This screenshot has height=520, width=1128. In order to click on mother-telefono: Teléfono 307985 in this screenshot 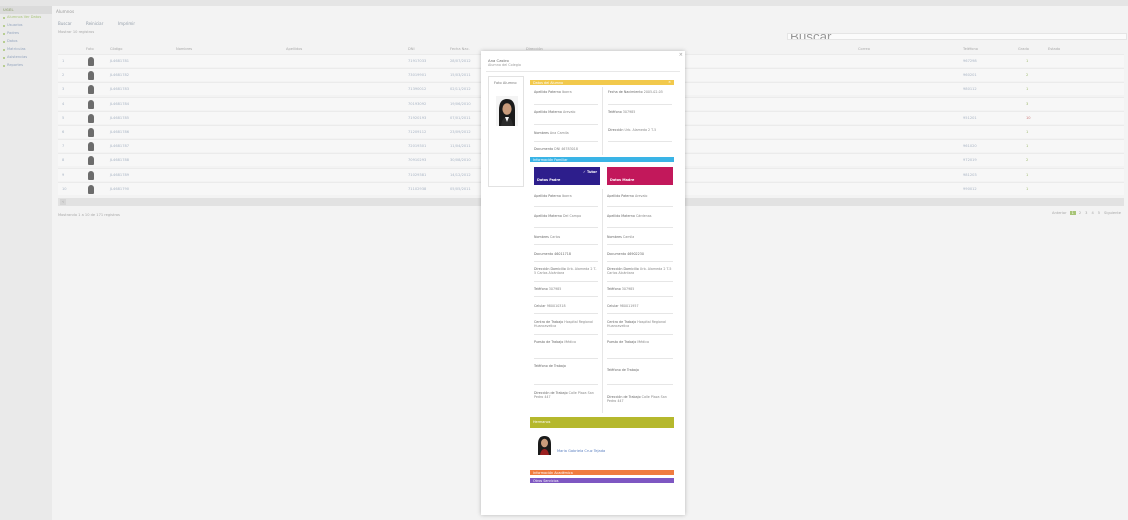, I will do `click(621, 289)`.